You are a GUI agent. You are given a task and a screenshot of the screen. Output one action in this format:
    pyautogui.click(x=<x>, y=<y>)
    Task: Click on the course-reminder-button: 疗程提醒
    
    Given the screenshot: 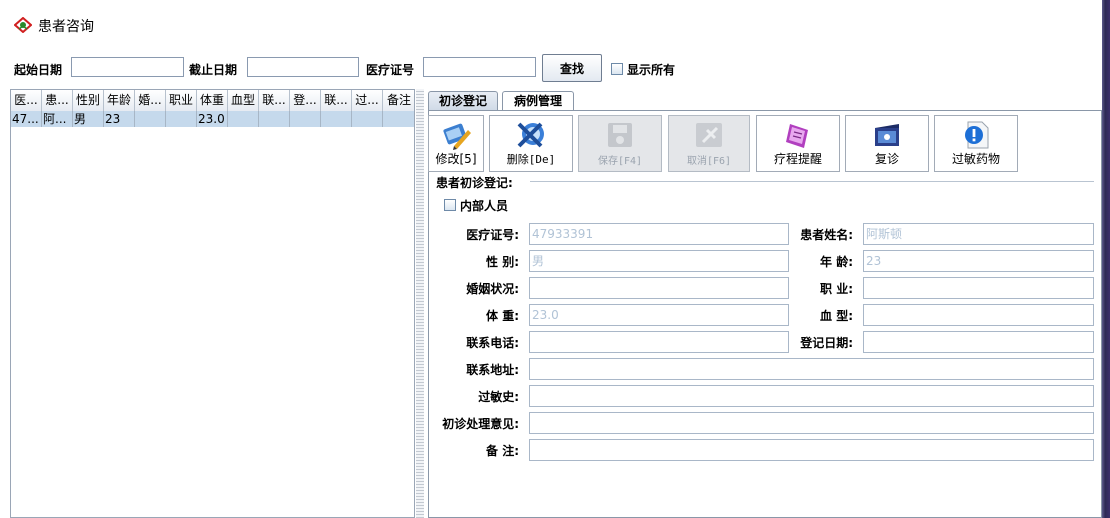 What is the action you would take?
    pyautogui.click(x=798, y=143)
    